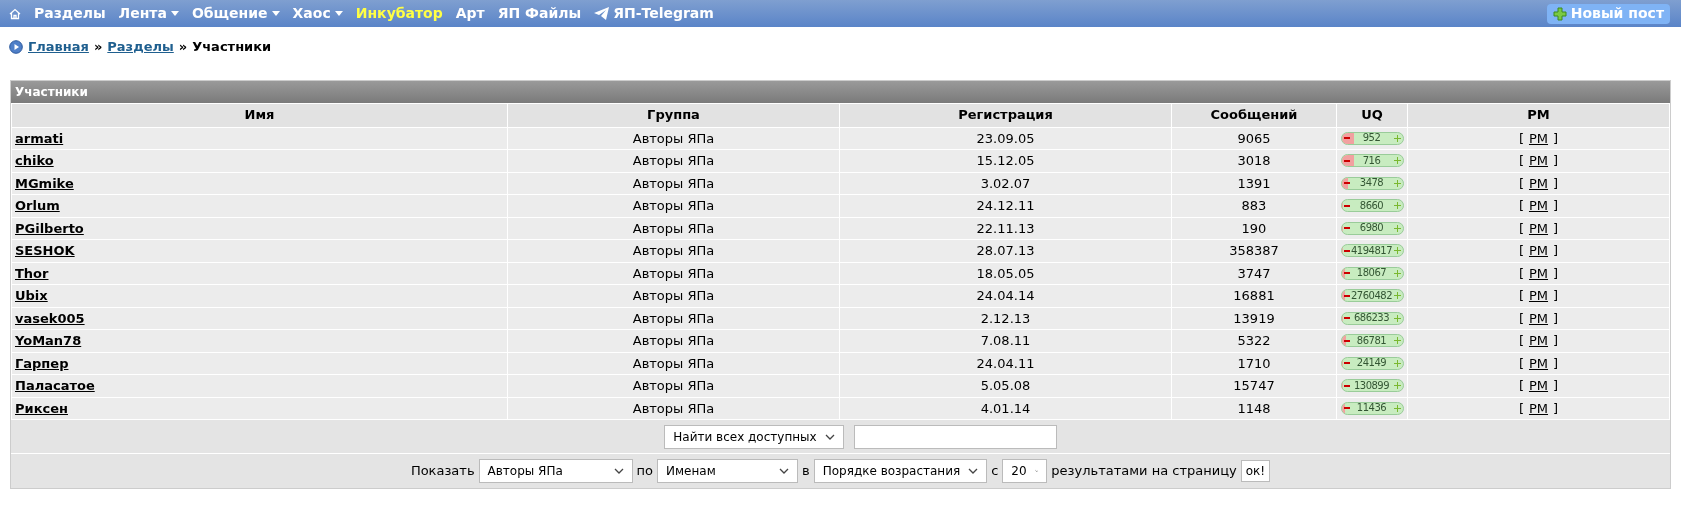  Describe the element at coordinates (525, 471) in the screenshot. I see `dropdown-value: Авторы ЯПа` at that location.